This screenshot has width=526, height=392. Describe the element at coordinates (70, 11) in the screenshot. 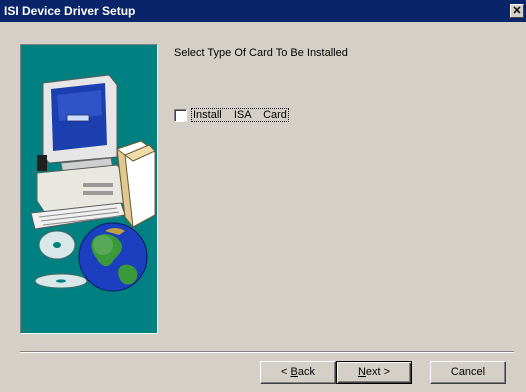

I see `window-title: ISI Device Driver Setup` at that location.